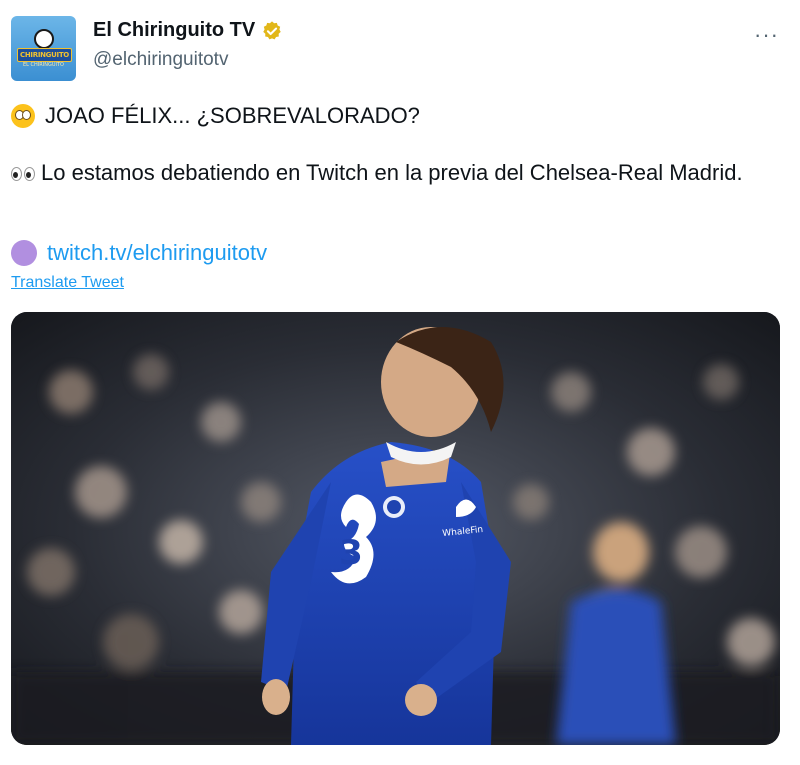  What do you see at coordinates (24, 253) in the screenshot?
I see `purple-circle-icon` at bounding box center [24, 253].